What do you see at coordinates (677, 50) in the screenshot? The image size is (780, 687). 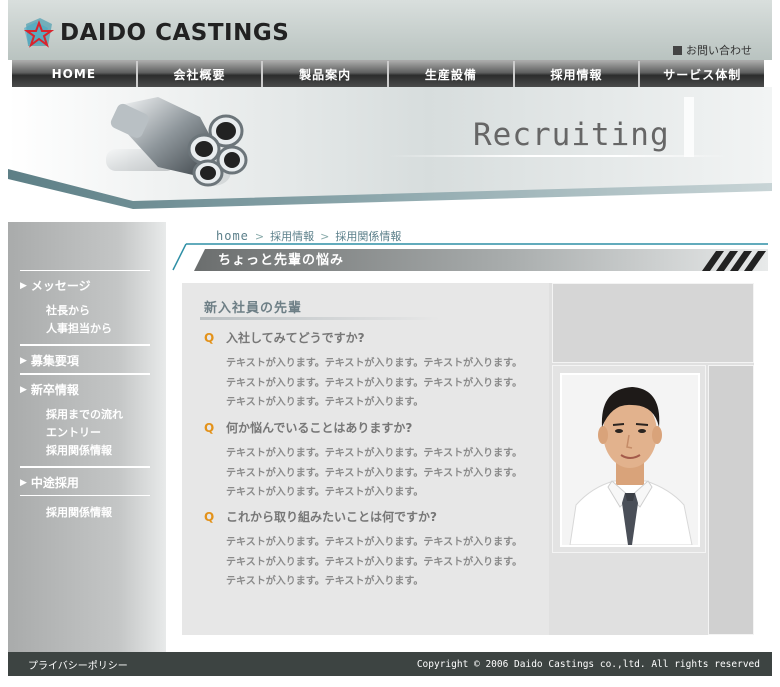 I see `square-bullet-icon` at bounding box center [677, 50].